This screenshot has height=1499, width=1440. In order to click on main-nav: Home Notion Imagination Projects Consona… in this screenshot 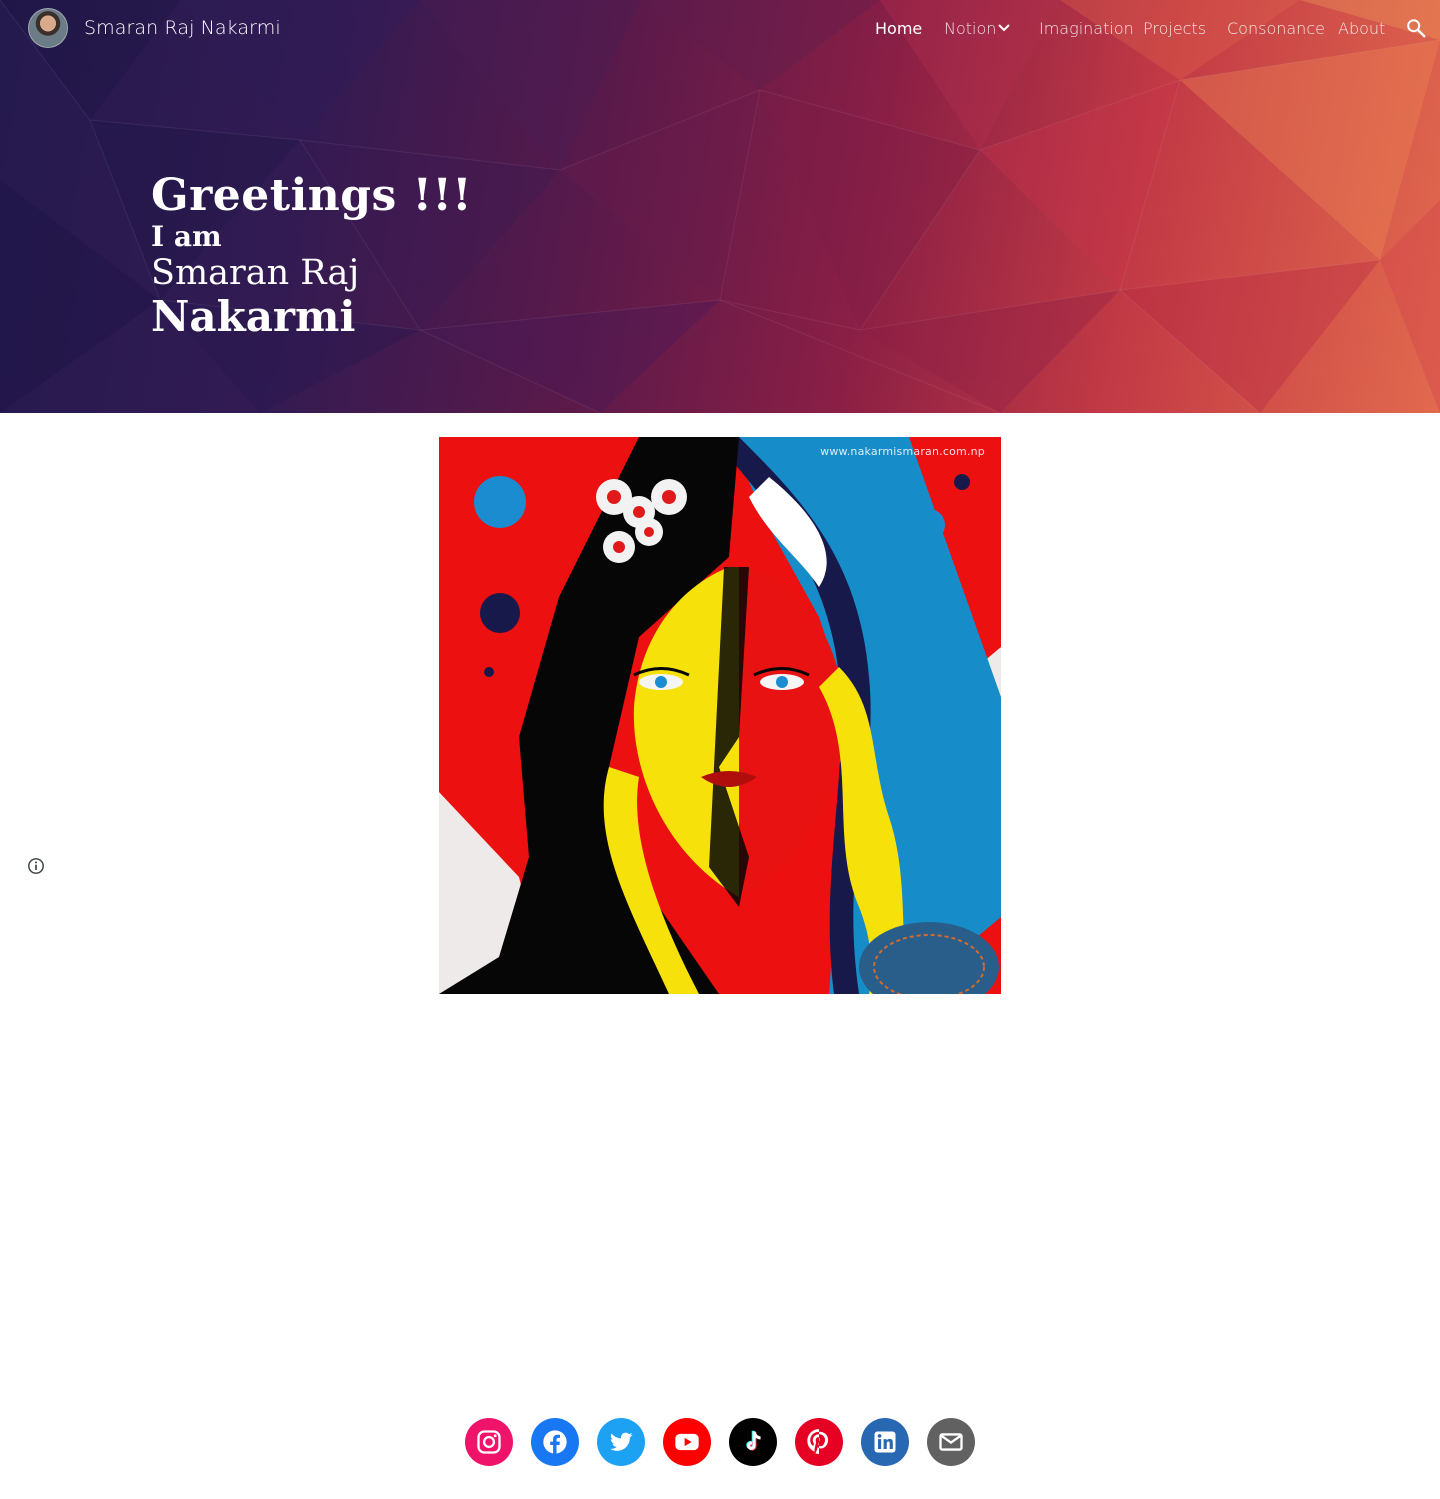, I will do `click(720, 30)`.